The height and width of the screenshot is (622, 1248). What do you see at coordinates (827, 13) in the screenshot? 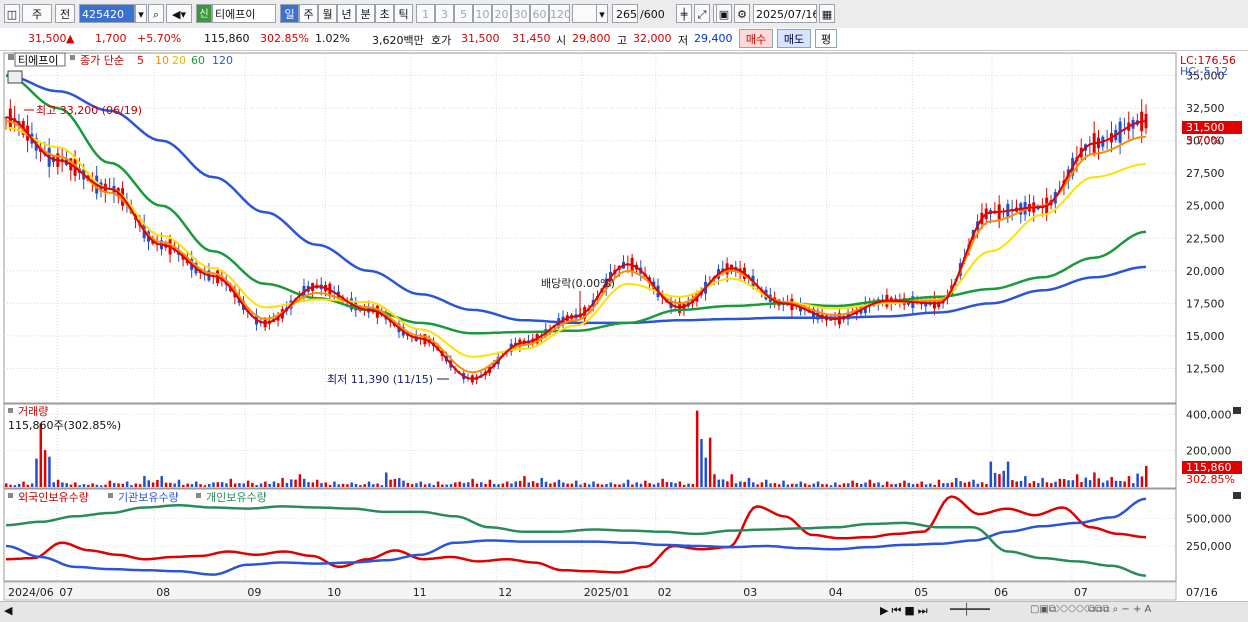
I see `calendar-icon: ▦` at bounding box center [827, 13].